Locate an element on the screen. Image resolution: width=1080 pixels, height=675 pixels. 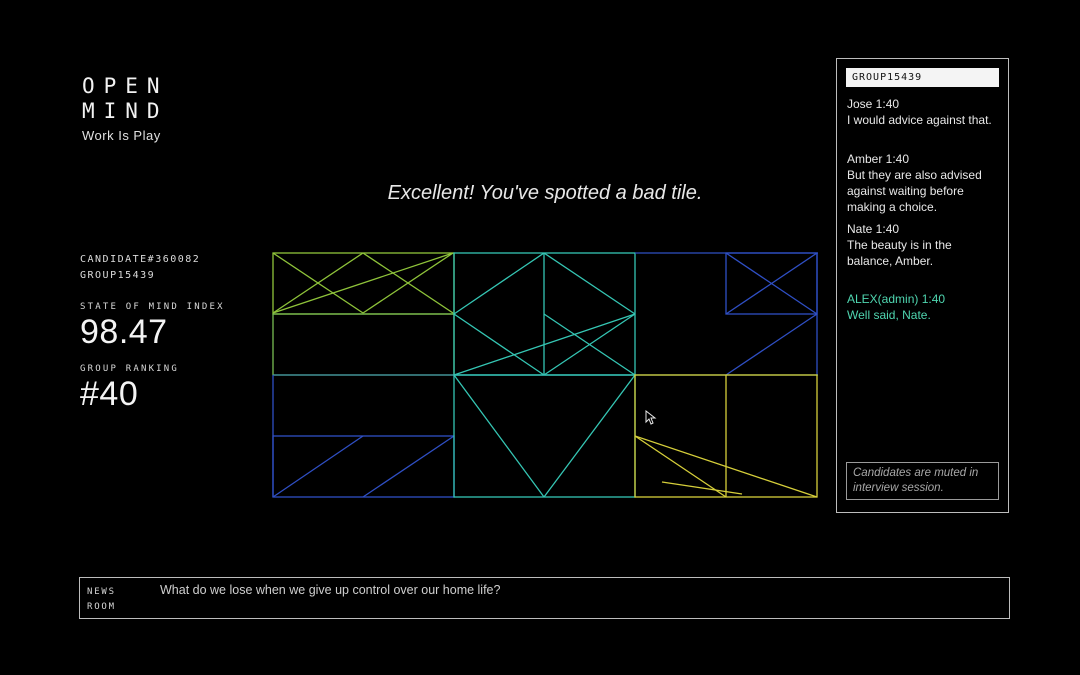
candidate-id: CANDIDATE#360082 is located at coordinates (140, 259).